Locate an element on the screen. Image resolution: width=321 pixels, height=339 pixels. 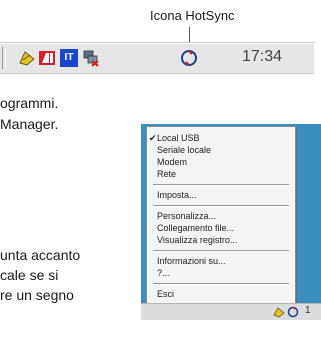
ati-icon is located at coordinates (47, 58).